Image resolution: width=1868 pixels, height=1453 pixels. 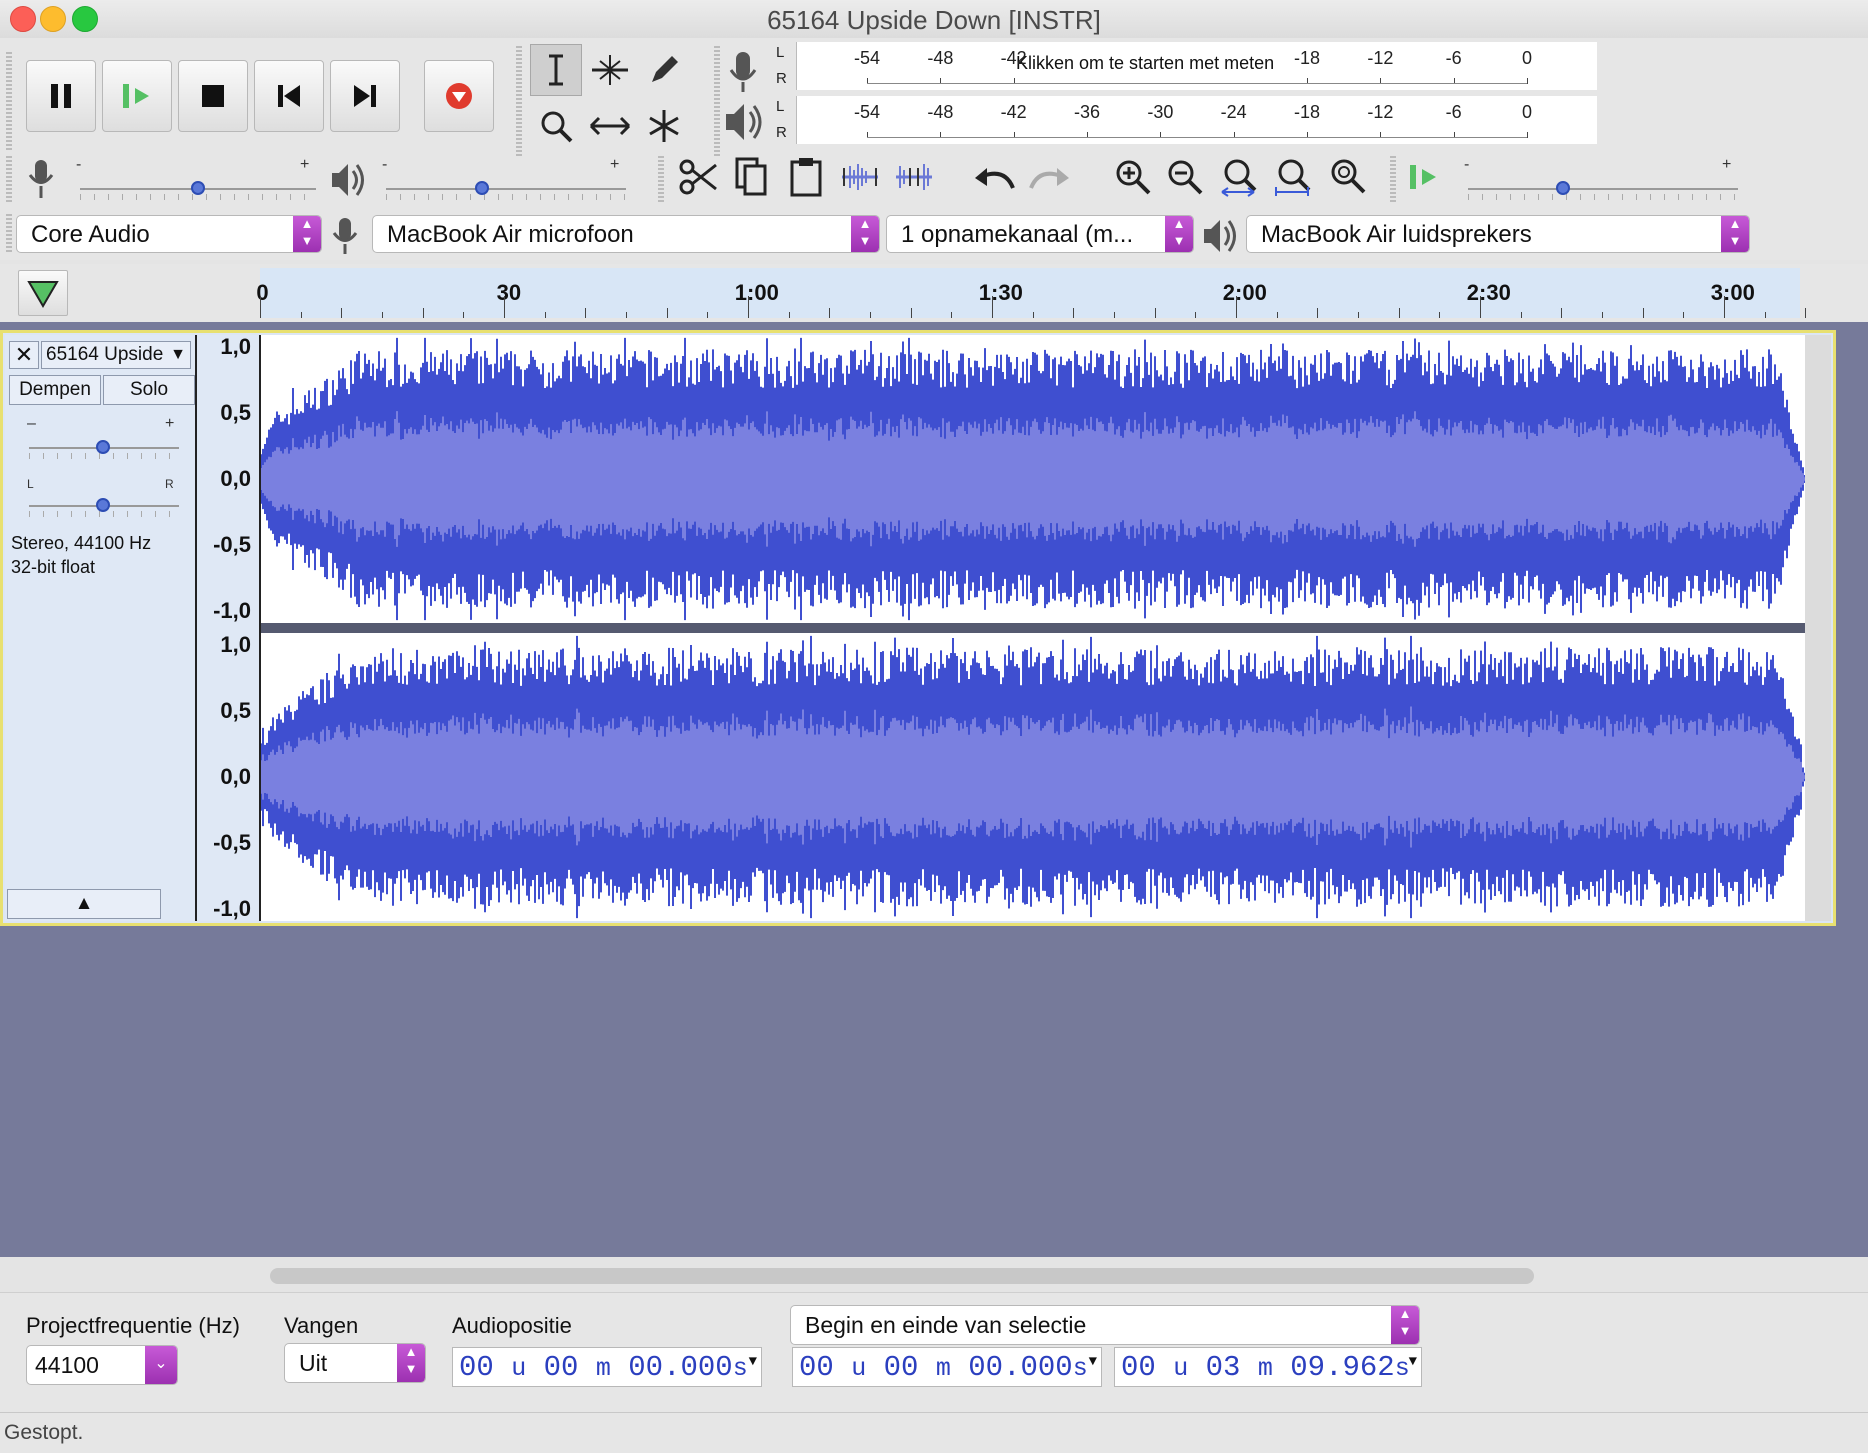 I want to click on selection-end-time: 00 u 03 m 09.962s ▼, so click(x=1268, y=1367).